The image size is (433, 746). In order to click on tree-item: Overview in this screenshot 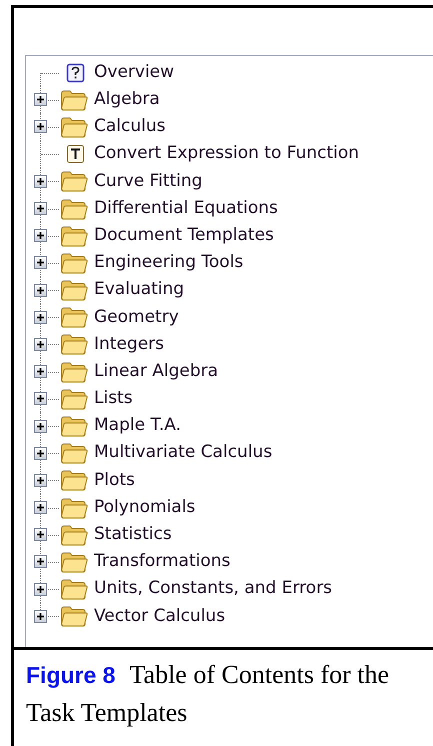, I will do `click(134, 73)`.